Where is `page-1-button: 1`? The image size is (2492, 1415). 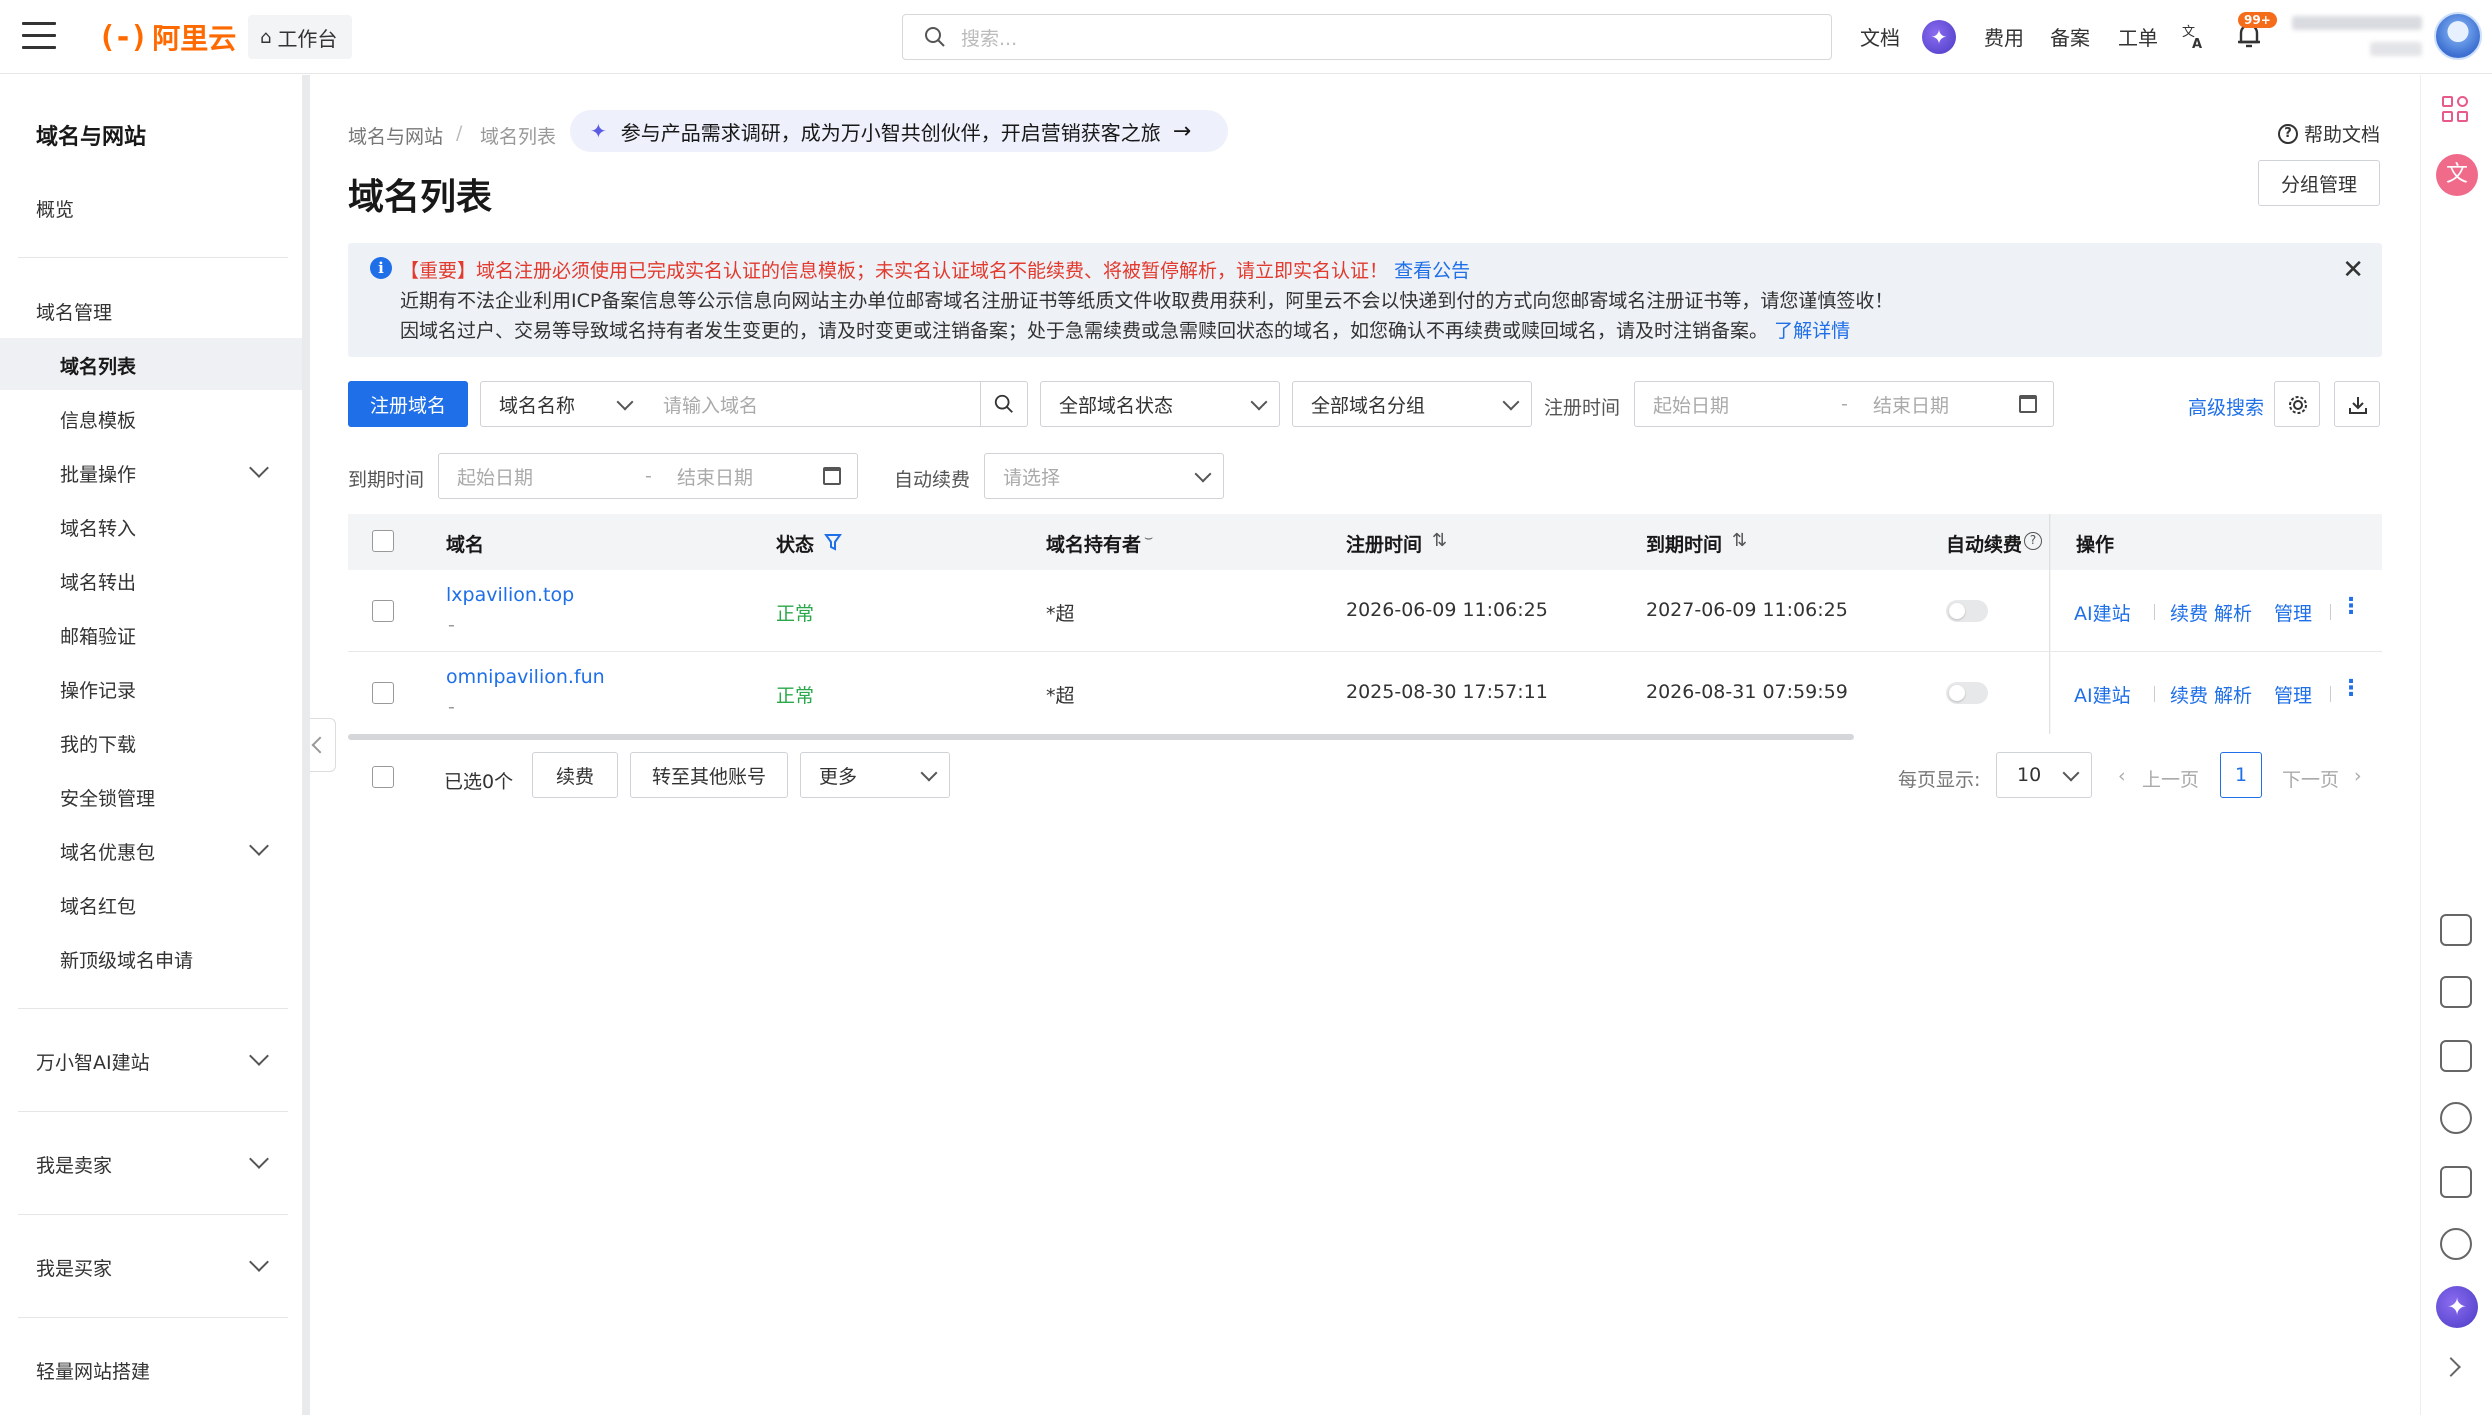 page-1-button: 1 is located at coordinates (2241, 775).